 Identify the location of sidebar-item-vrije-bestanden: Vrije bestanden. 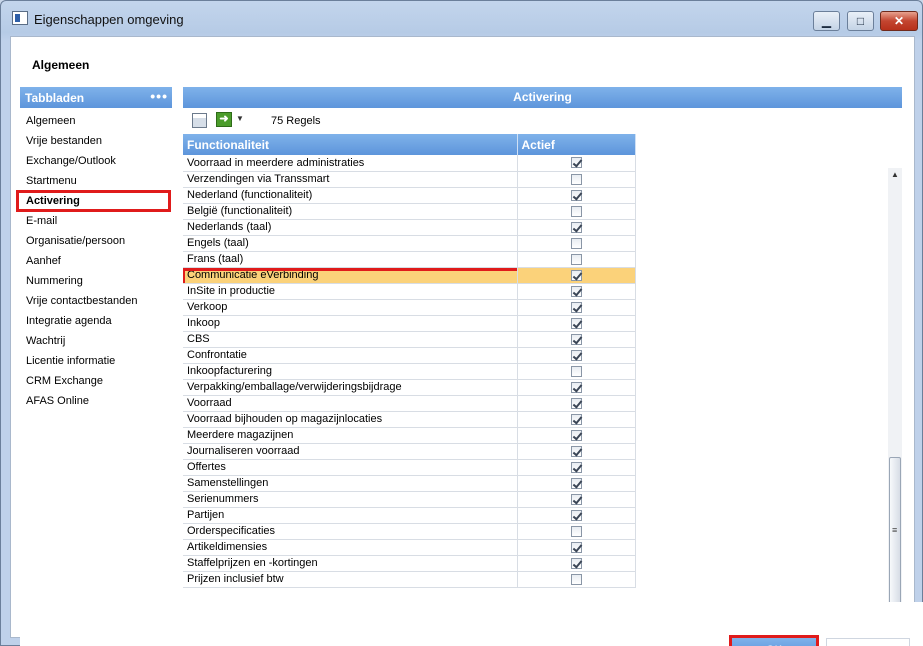
(96, 141).